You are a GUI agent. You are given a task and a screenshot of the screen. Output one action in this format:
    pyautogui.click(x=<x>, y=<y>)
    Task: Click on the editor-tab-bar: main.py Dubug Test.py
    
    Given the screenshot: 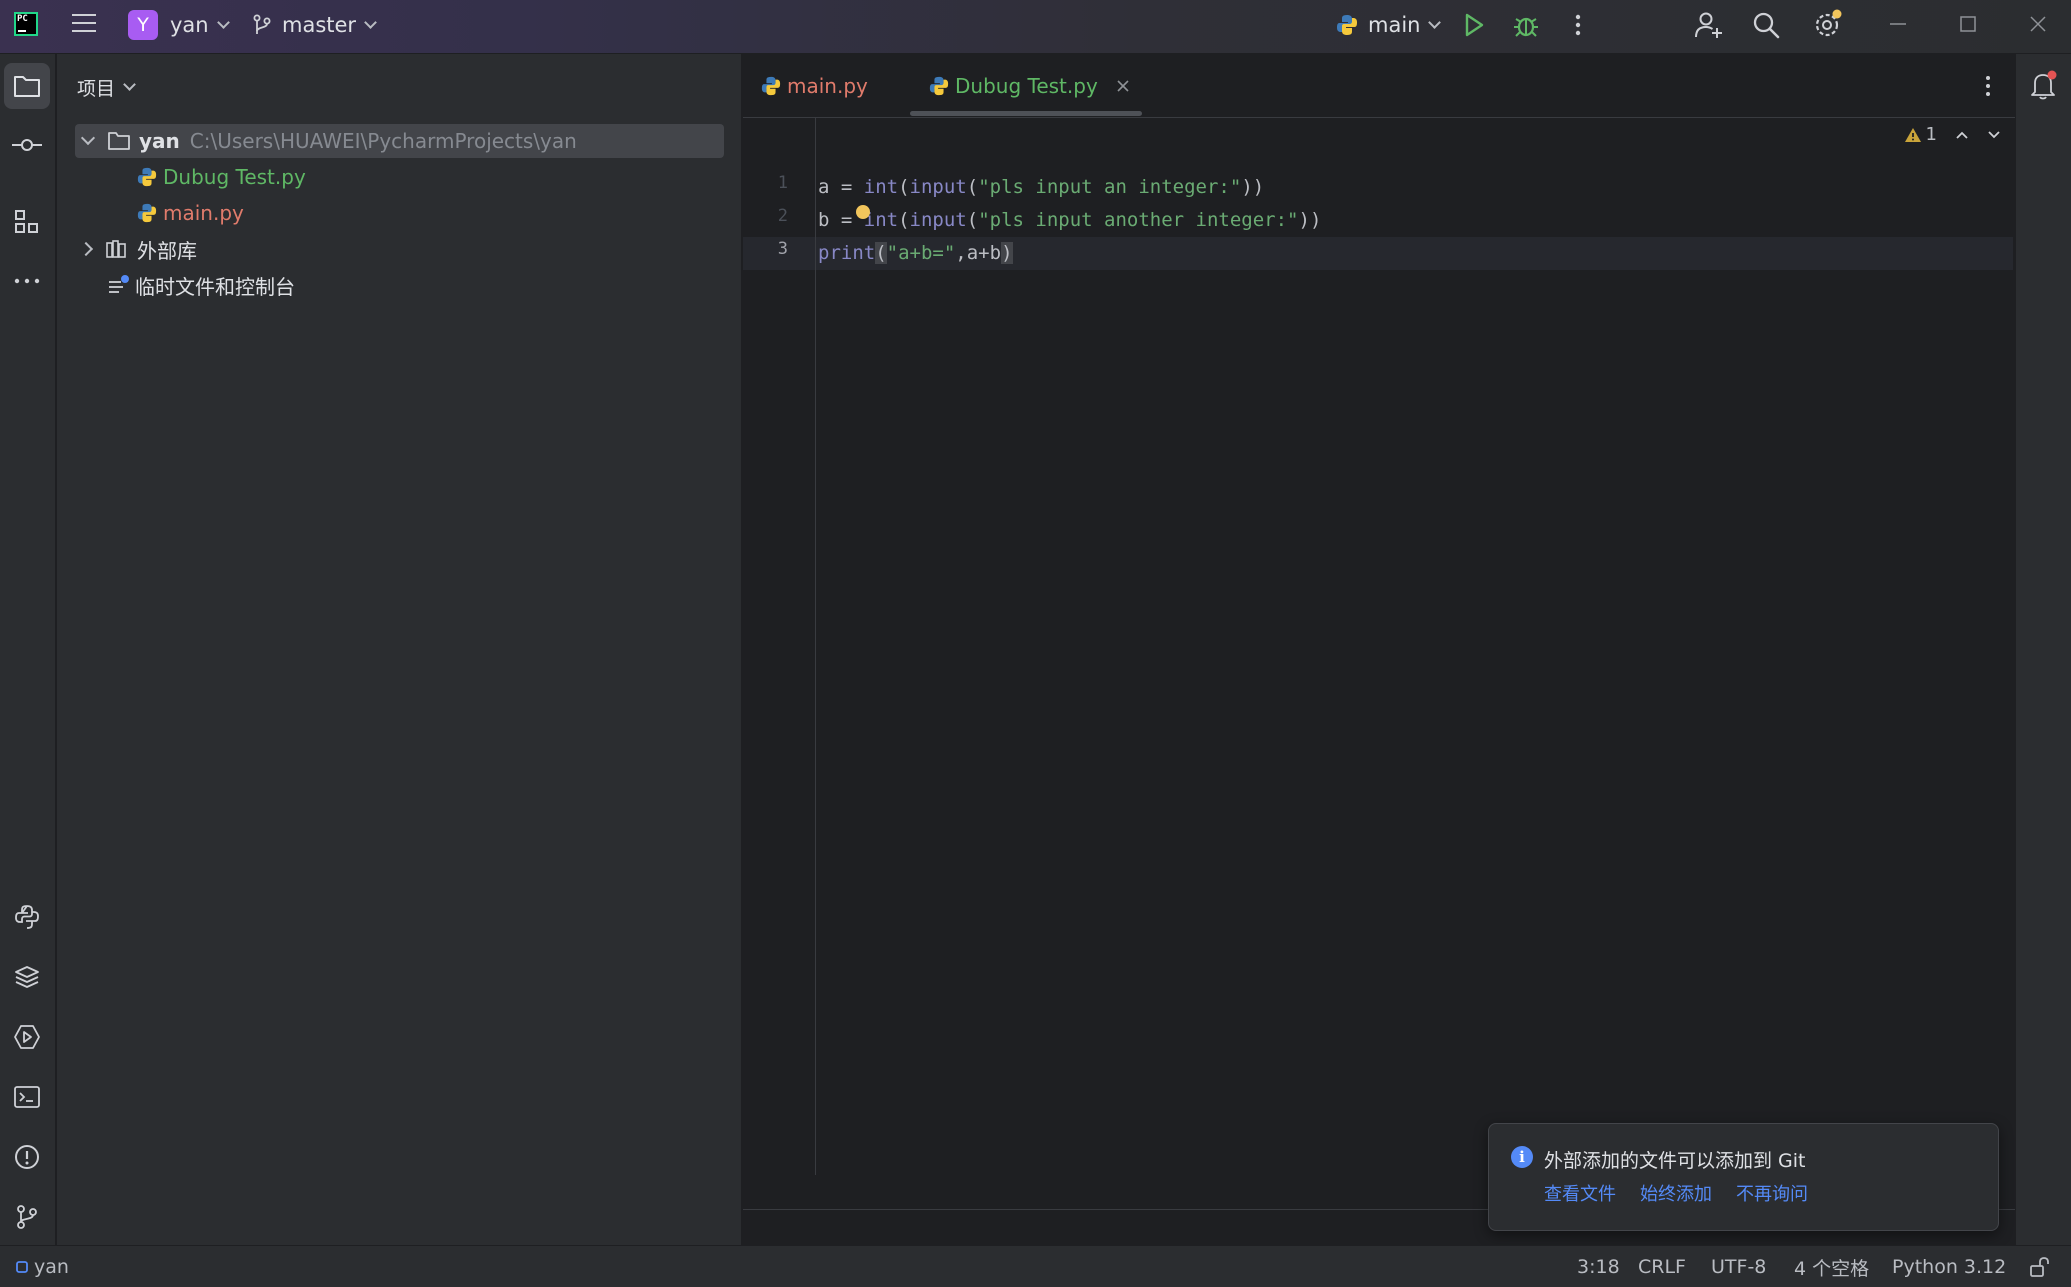 What is the action you would take?
    pyautogui.click(x=1379, y=86)
    